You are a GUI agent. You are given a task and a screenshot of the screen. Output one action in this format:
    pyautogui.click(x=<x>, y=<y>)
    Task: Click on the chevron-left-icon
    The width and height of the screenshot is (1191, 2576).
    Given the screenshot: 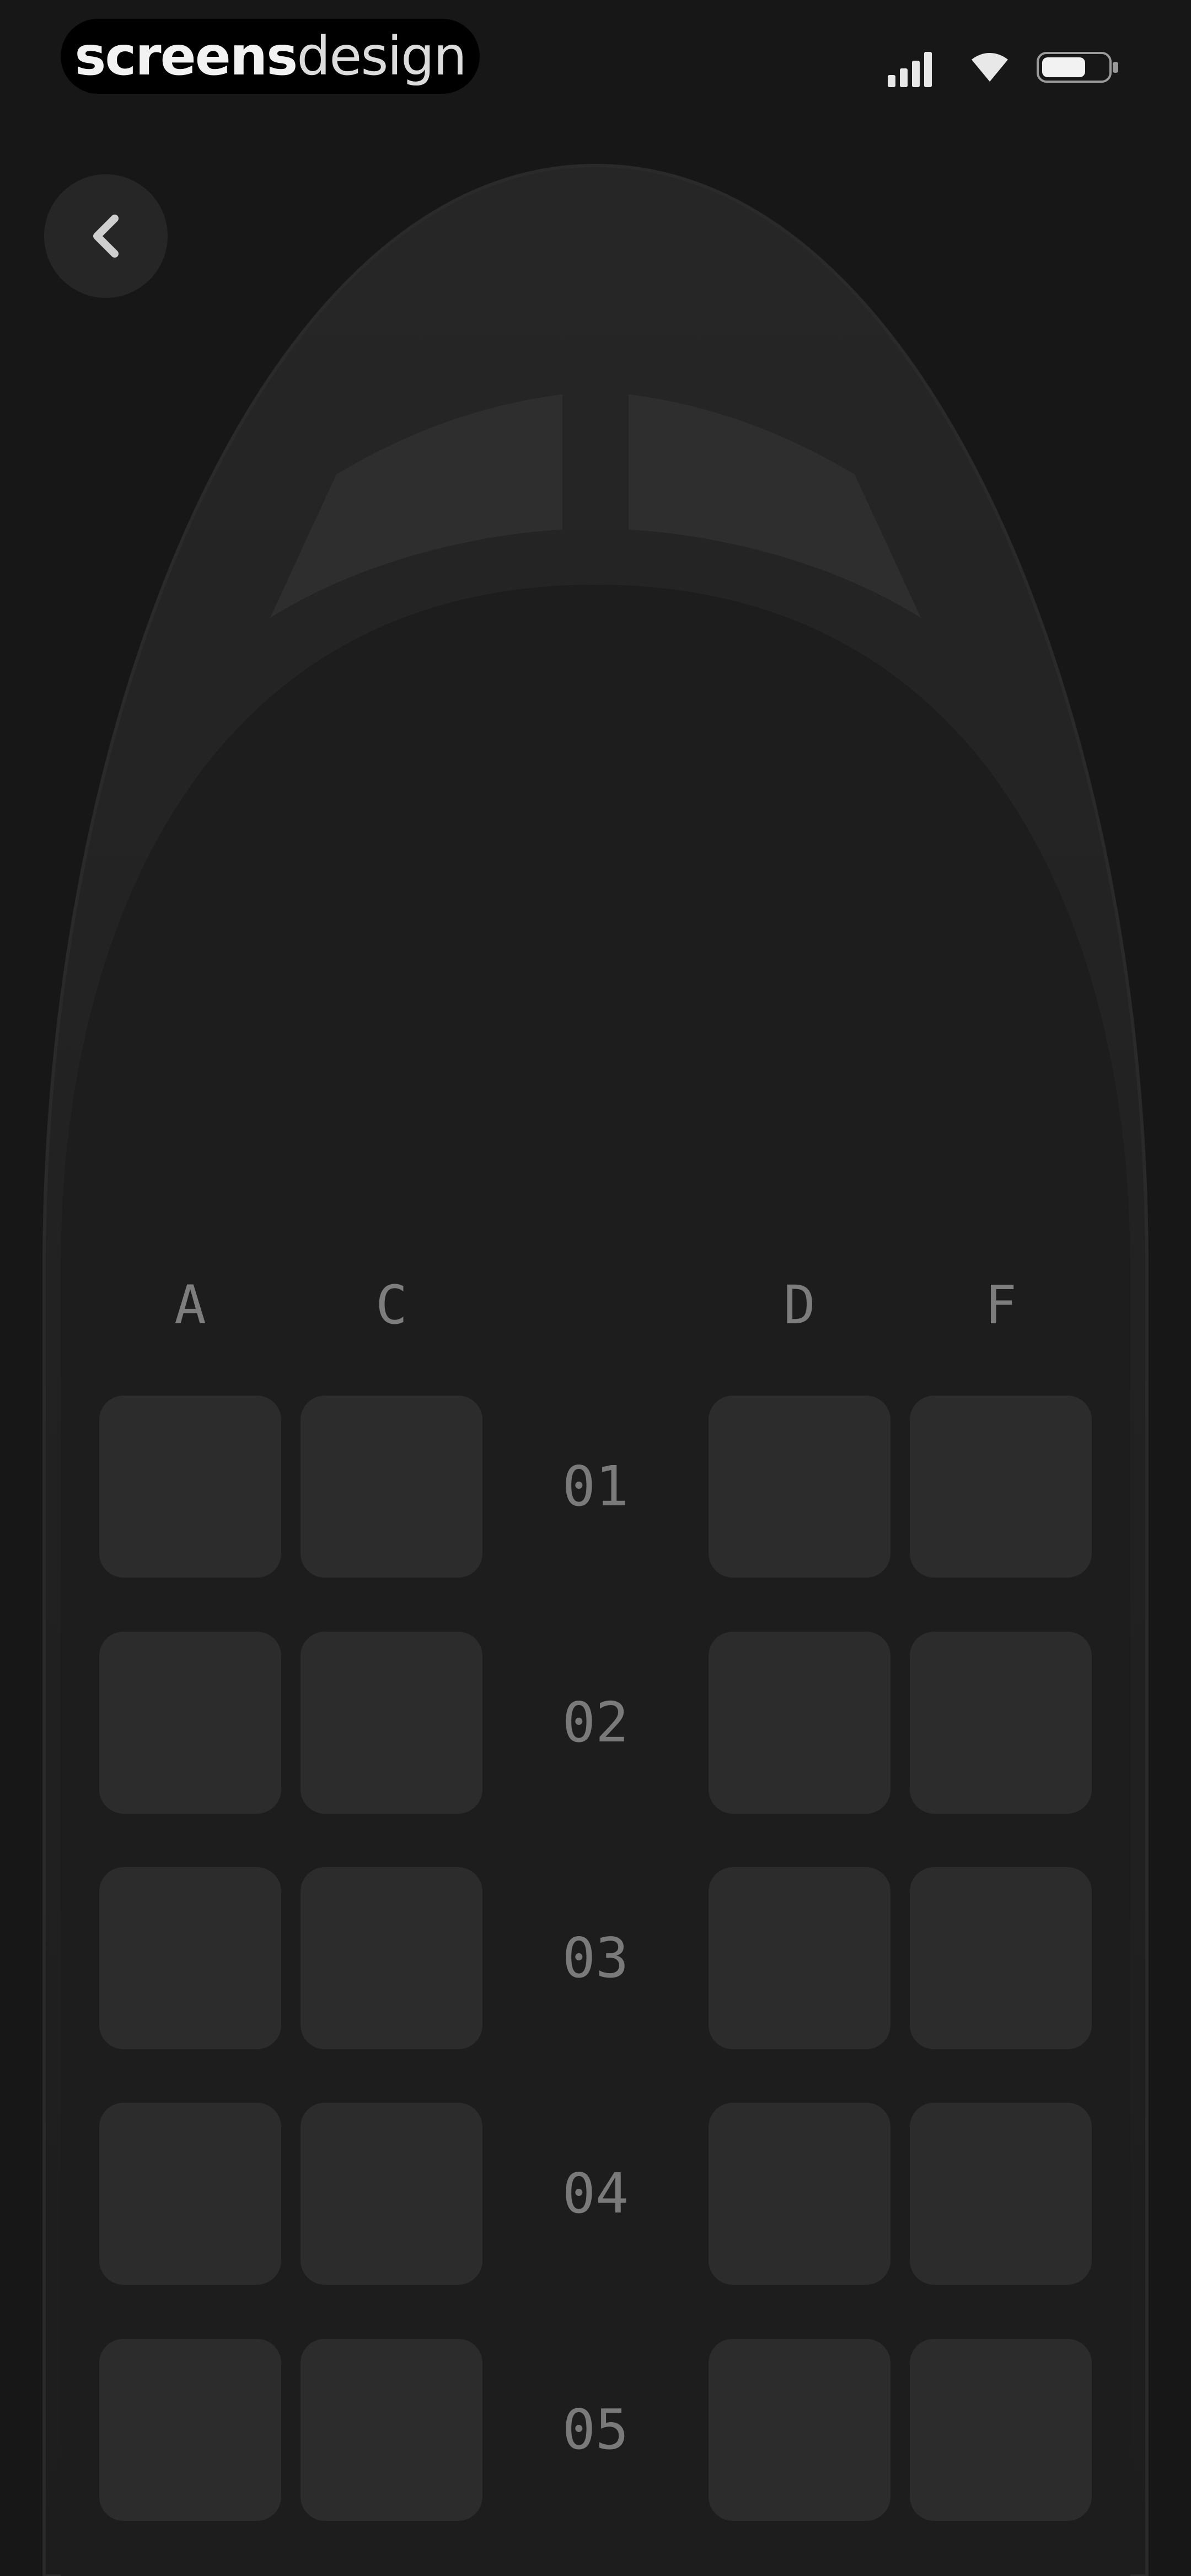 What is the action you would take?
    pyautogui.click(x=106, y=236)
    